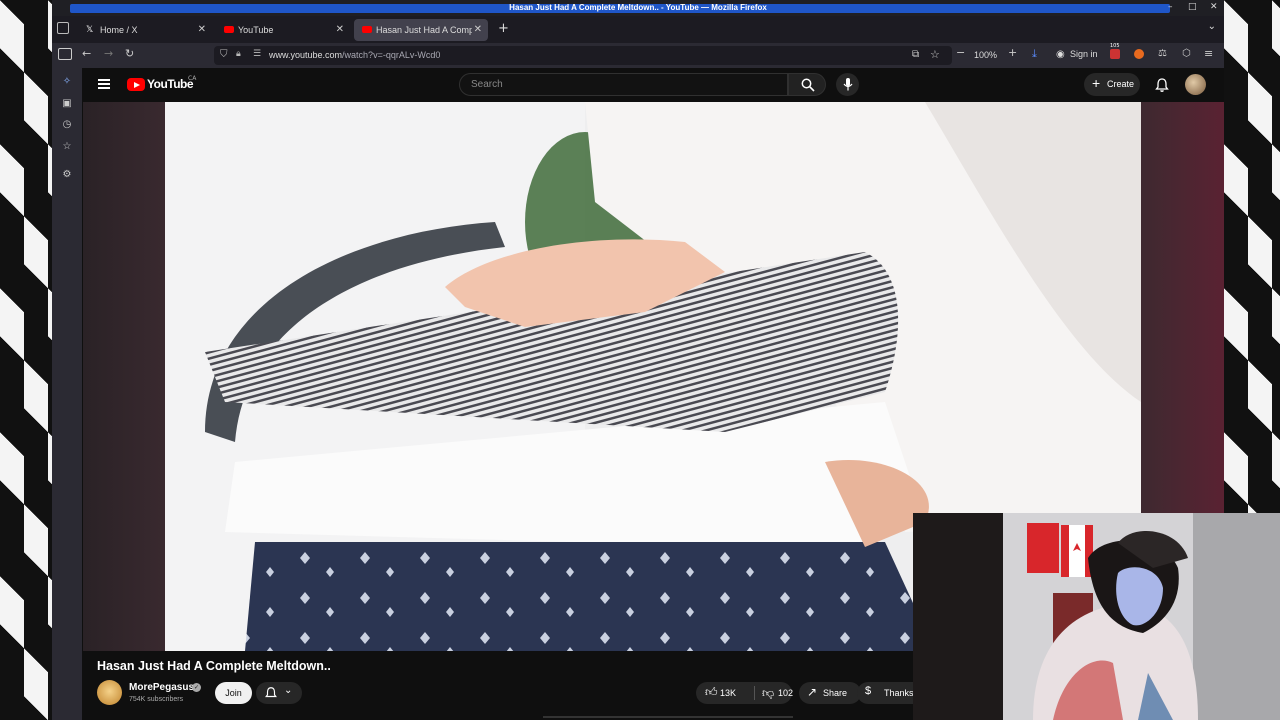 The width and height of the screenshot is (1280, 720). What do you see at coordinates (192, 78) in the screenshot?
I see `country-code: CA` at bounding box center [192, 78].